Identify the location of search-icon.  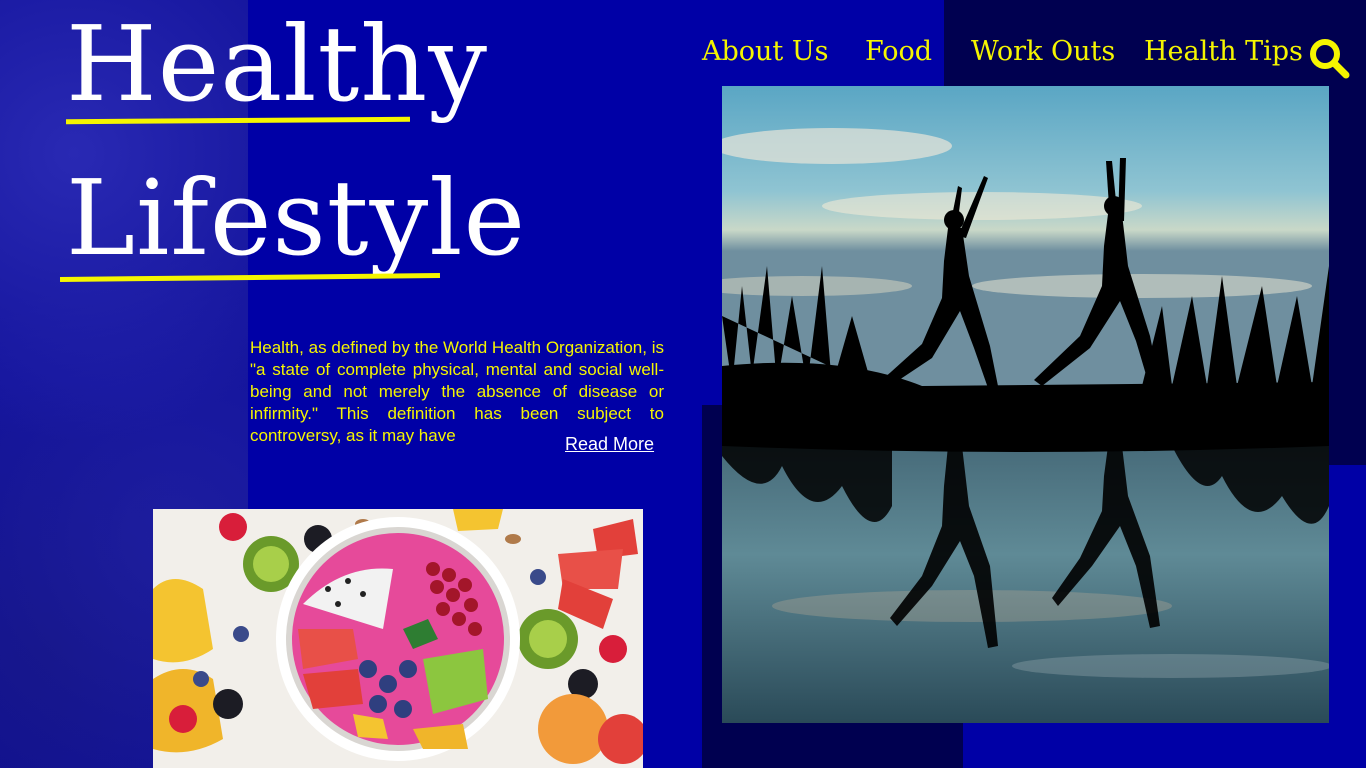
(1329, 58).